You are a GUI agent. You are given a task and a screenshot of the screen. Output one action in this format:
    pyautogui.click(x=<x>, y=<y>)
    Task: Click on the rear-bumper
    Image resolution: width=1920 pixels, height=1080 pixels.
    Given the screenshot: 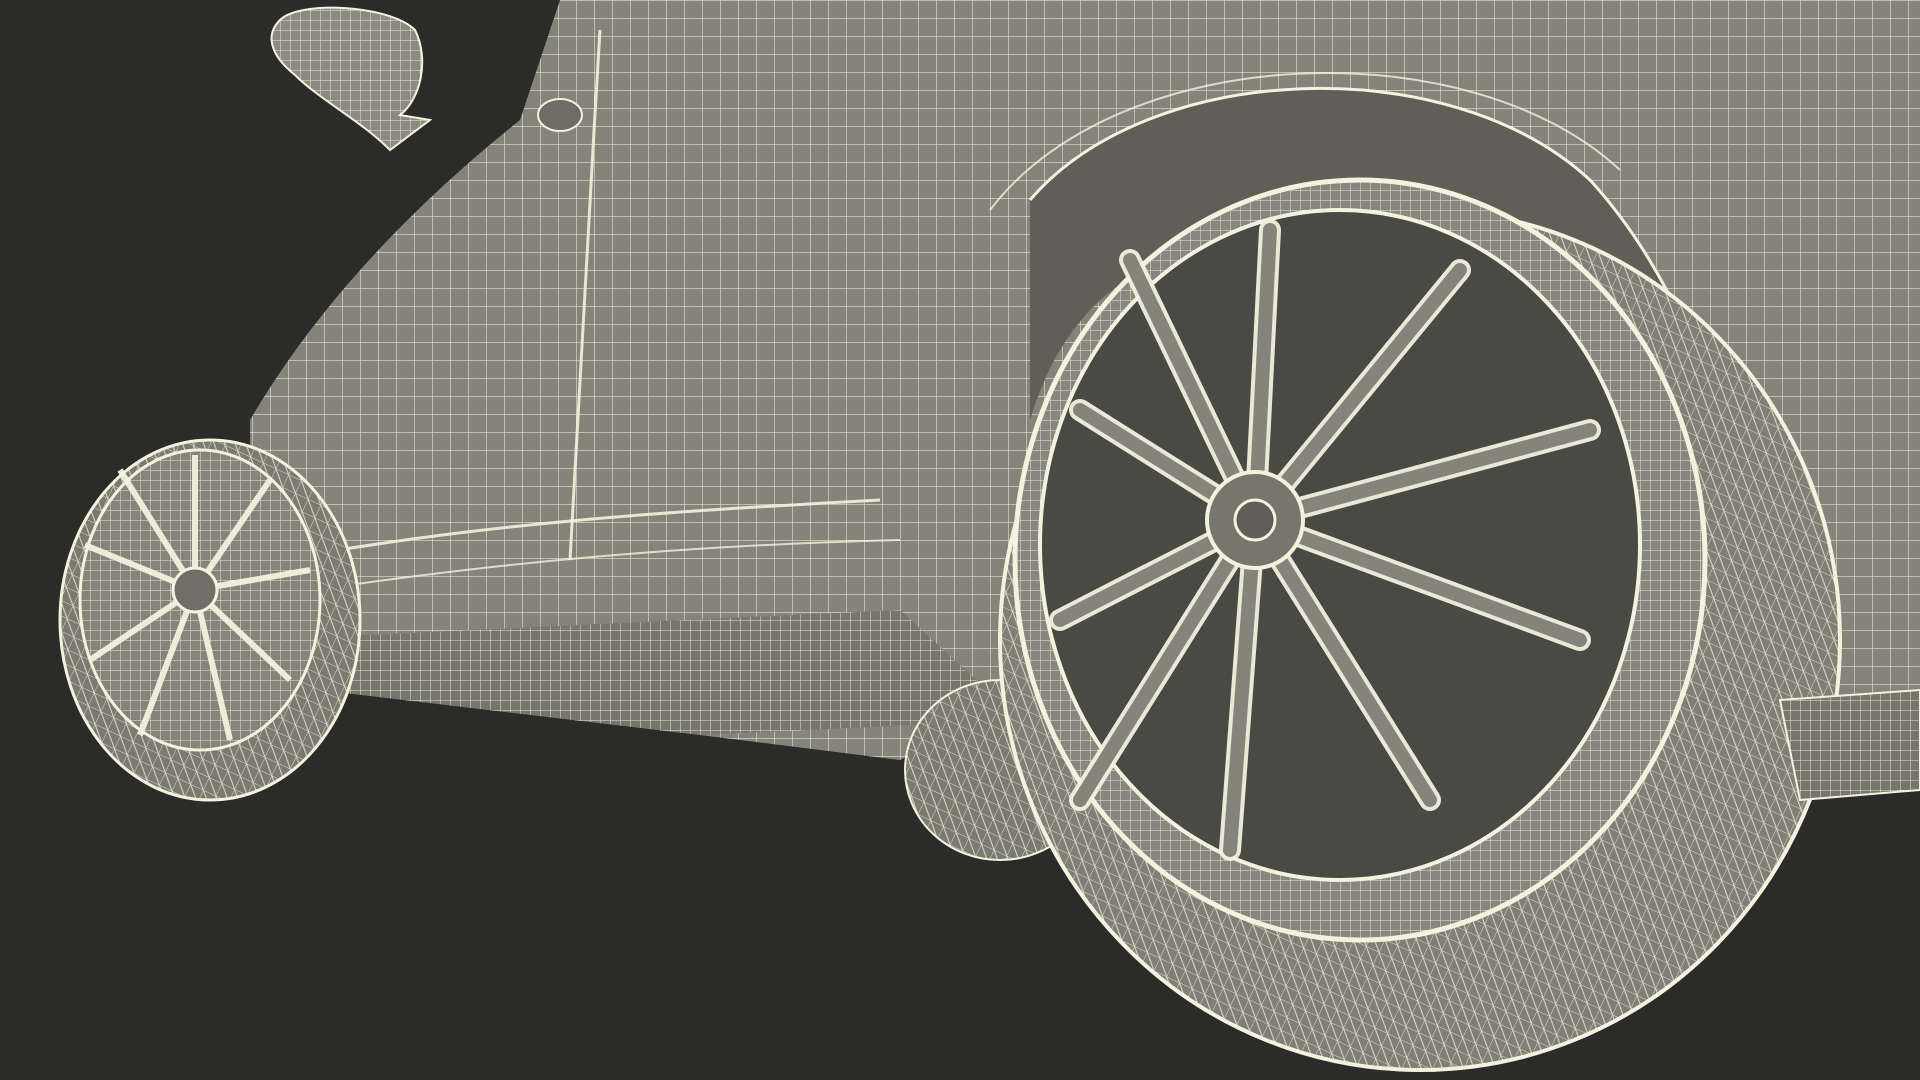 What is the action you would take?
    pyautogui.click(x=1849, y=745)
    